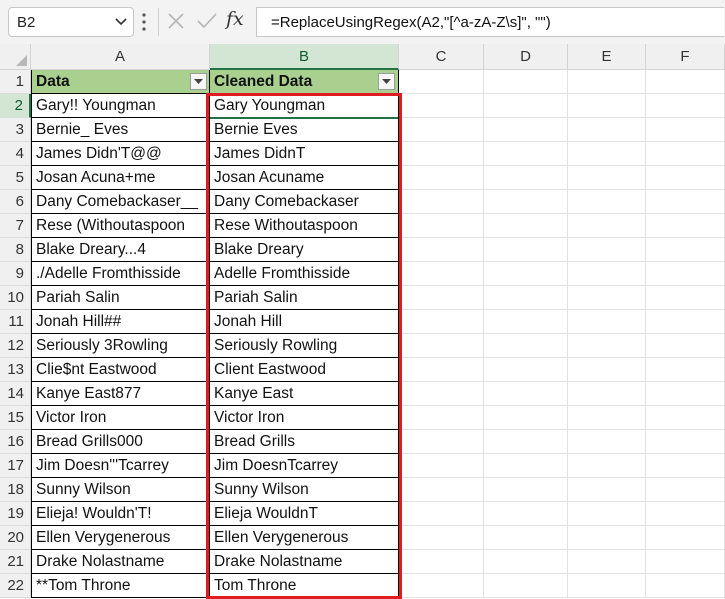 The image size is (725, 599). What do you see at coordinates (15, 250) in the screenshot?
I see `row-header: 8` at bounding box center [15, 250].